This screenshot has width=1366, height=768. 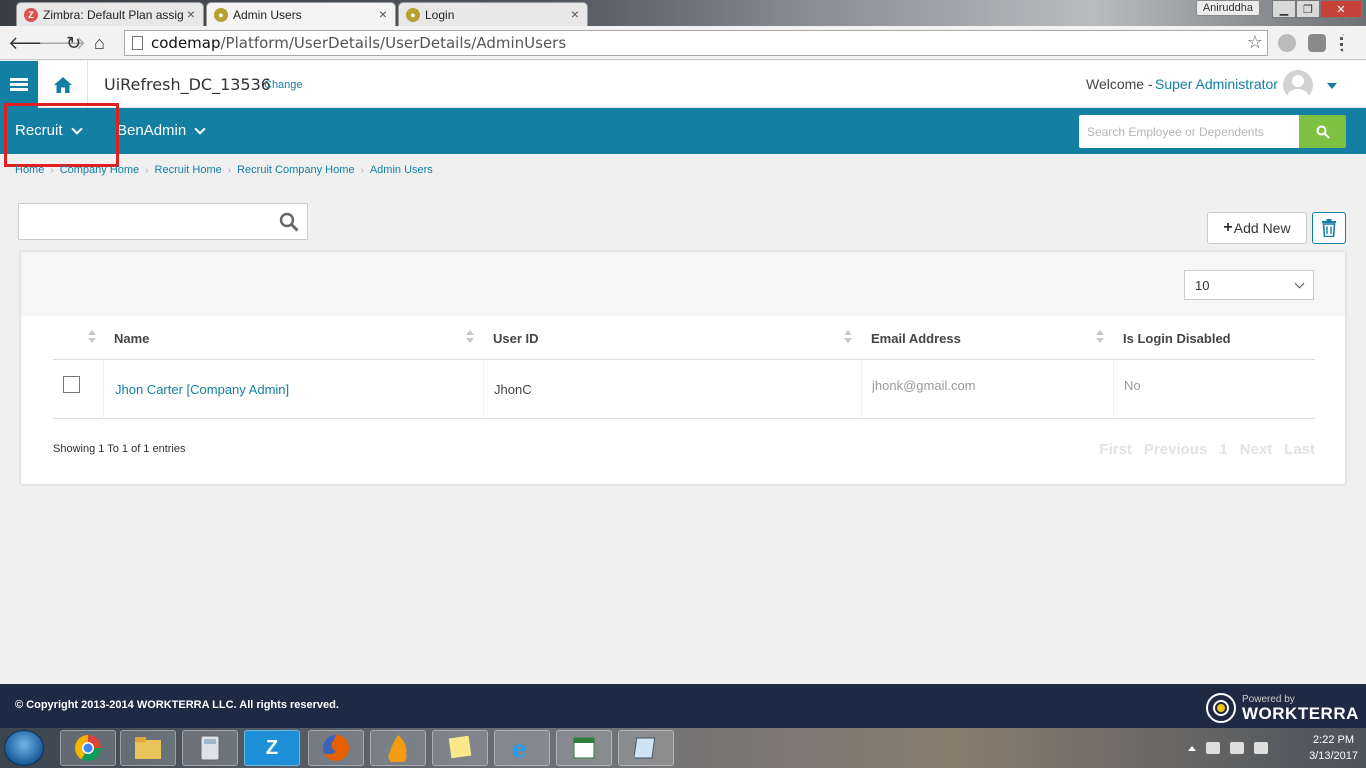 What do you see at coordinates (1216, 84) in the screenshot?
I see `user-name-link: Super Administrator` at bounding box center [1216, 84].